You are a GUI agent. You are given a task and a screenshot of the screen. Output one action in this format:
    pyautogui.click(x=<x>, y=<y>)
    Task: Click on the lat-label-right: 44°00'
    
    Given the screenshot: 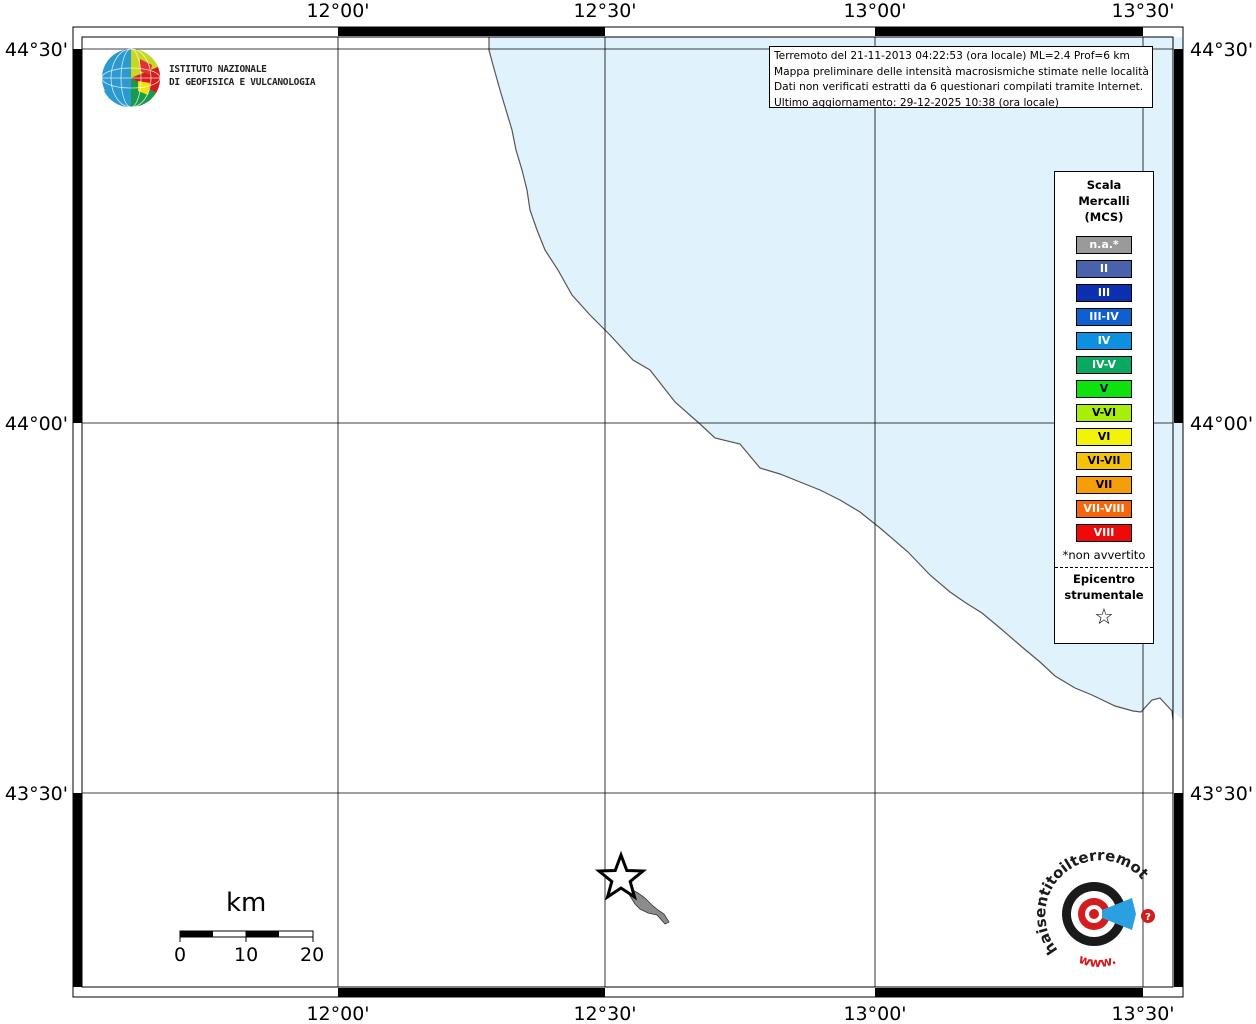 What is the action you would take?
    pyautogui.click(x=1221, y=424)
    